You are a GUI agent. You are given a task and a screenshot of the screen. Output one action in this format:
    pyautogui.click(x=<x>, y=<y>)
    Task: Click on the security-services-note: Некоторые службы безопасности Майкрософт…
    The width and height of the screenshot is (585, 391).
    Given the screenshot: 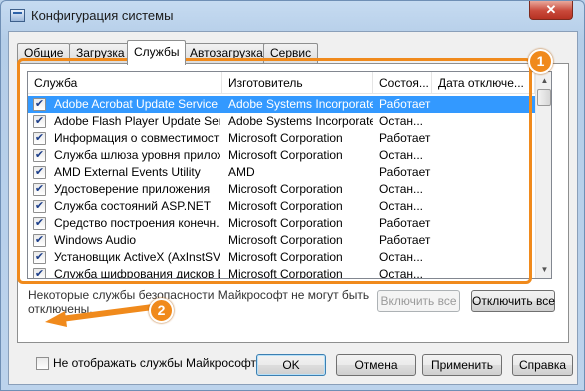 What is the action you would take?
    pyautogui.click(x=199, y=302)
    